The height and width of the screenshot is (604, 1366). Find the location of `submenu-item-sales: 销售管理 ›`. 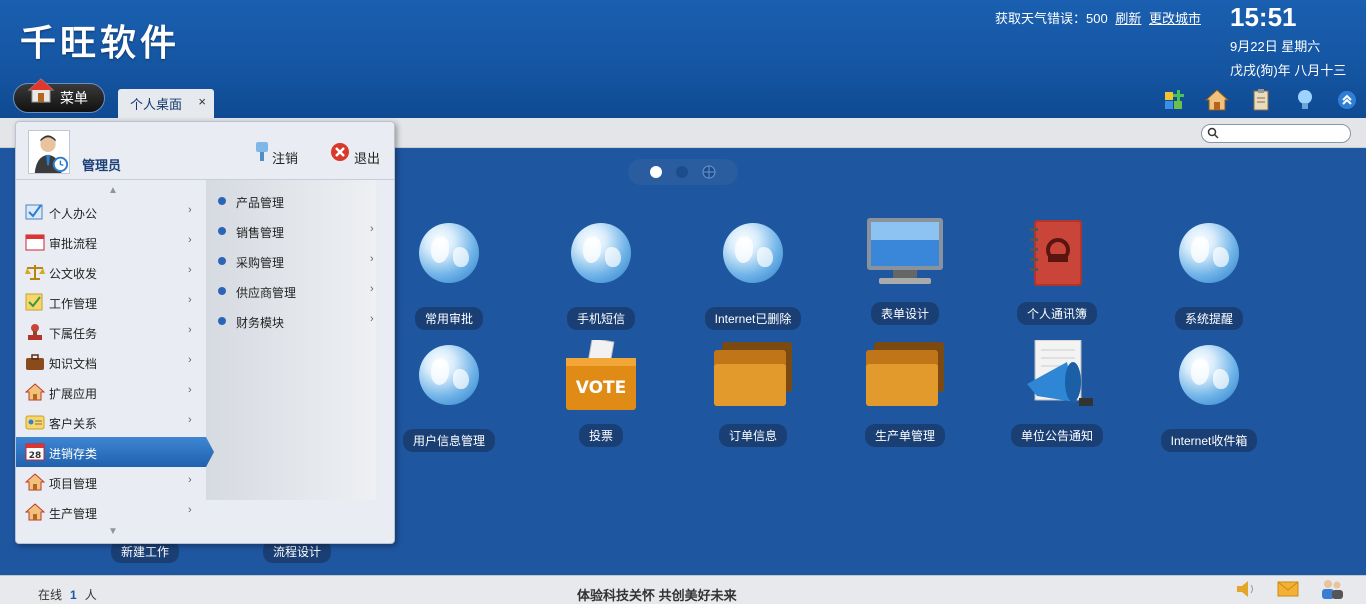

submenu-item-sales: 销售管理 › is located at coordinates (291, 231).